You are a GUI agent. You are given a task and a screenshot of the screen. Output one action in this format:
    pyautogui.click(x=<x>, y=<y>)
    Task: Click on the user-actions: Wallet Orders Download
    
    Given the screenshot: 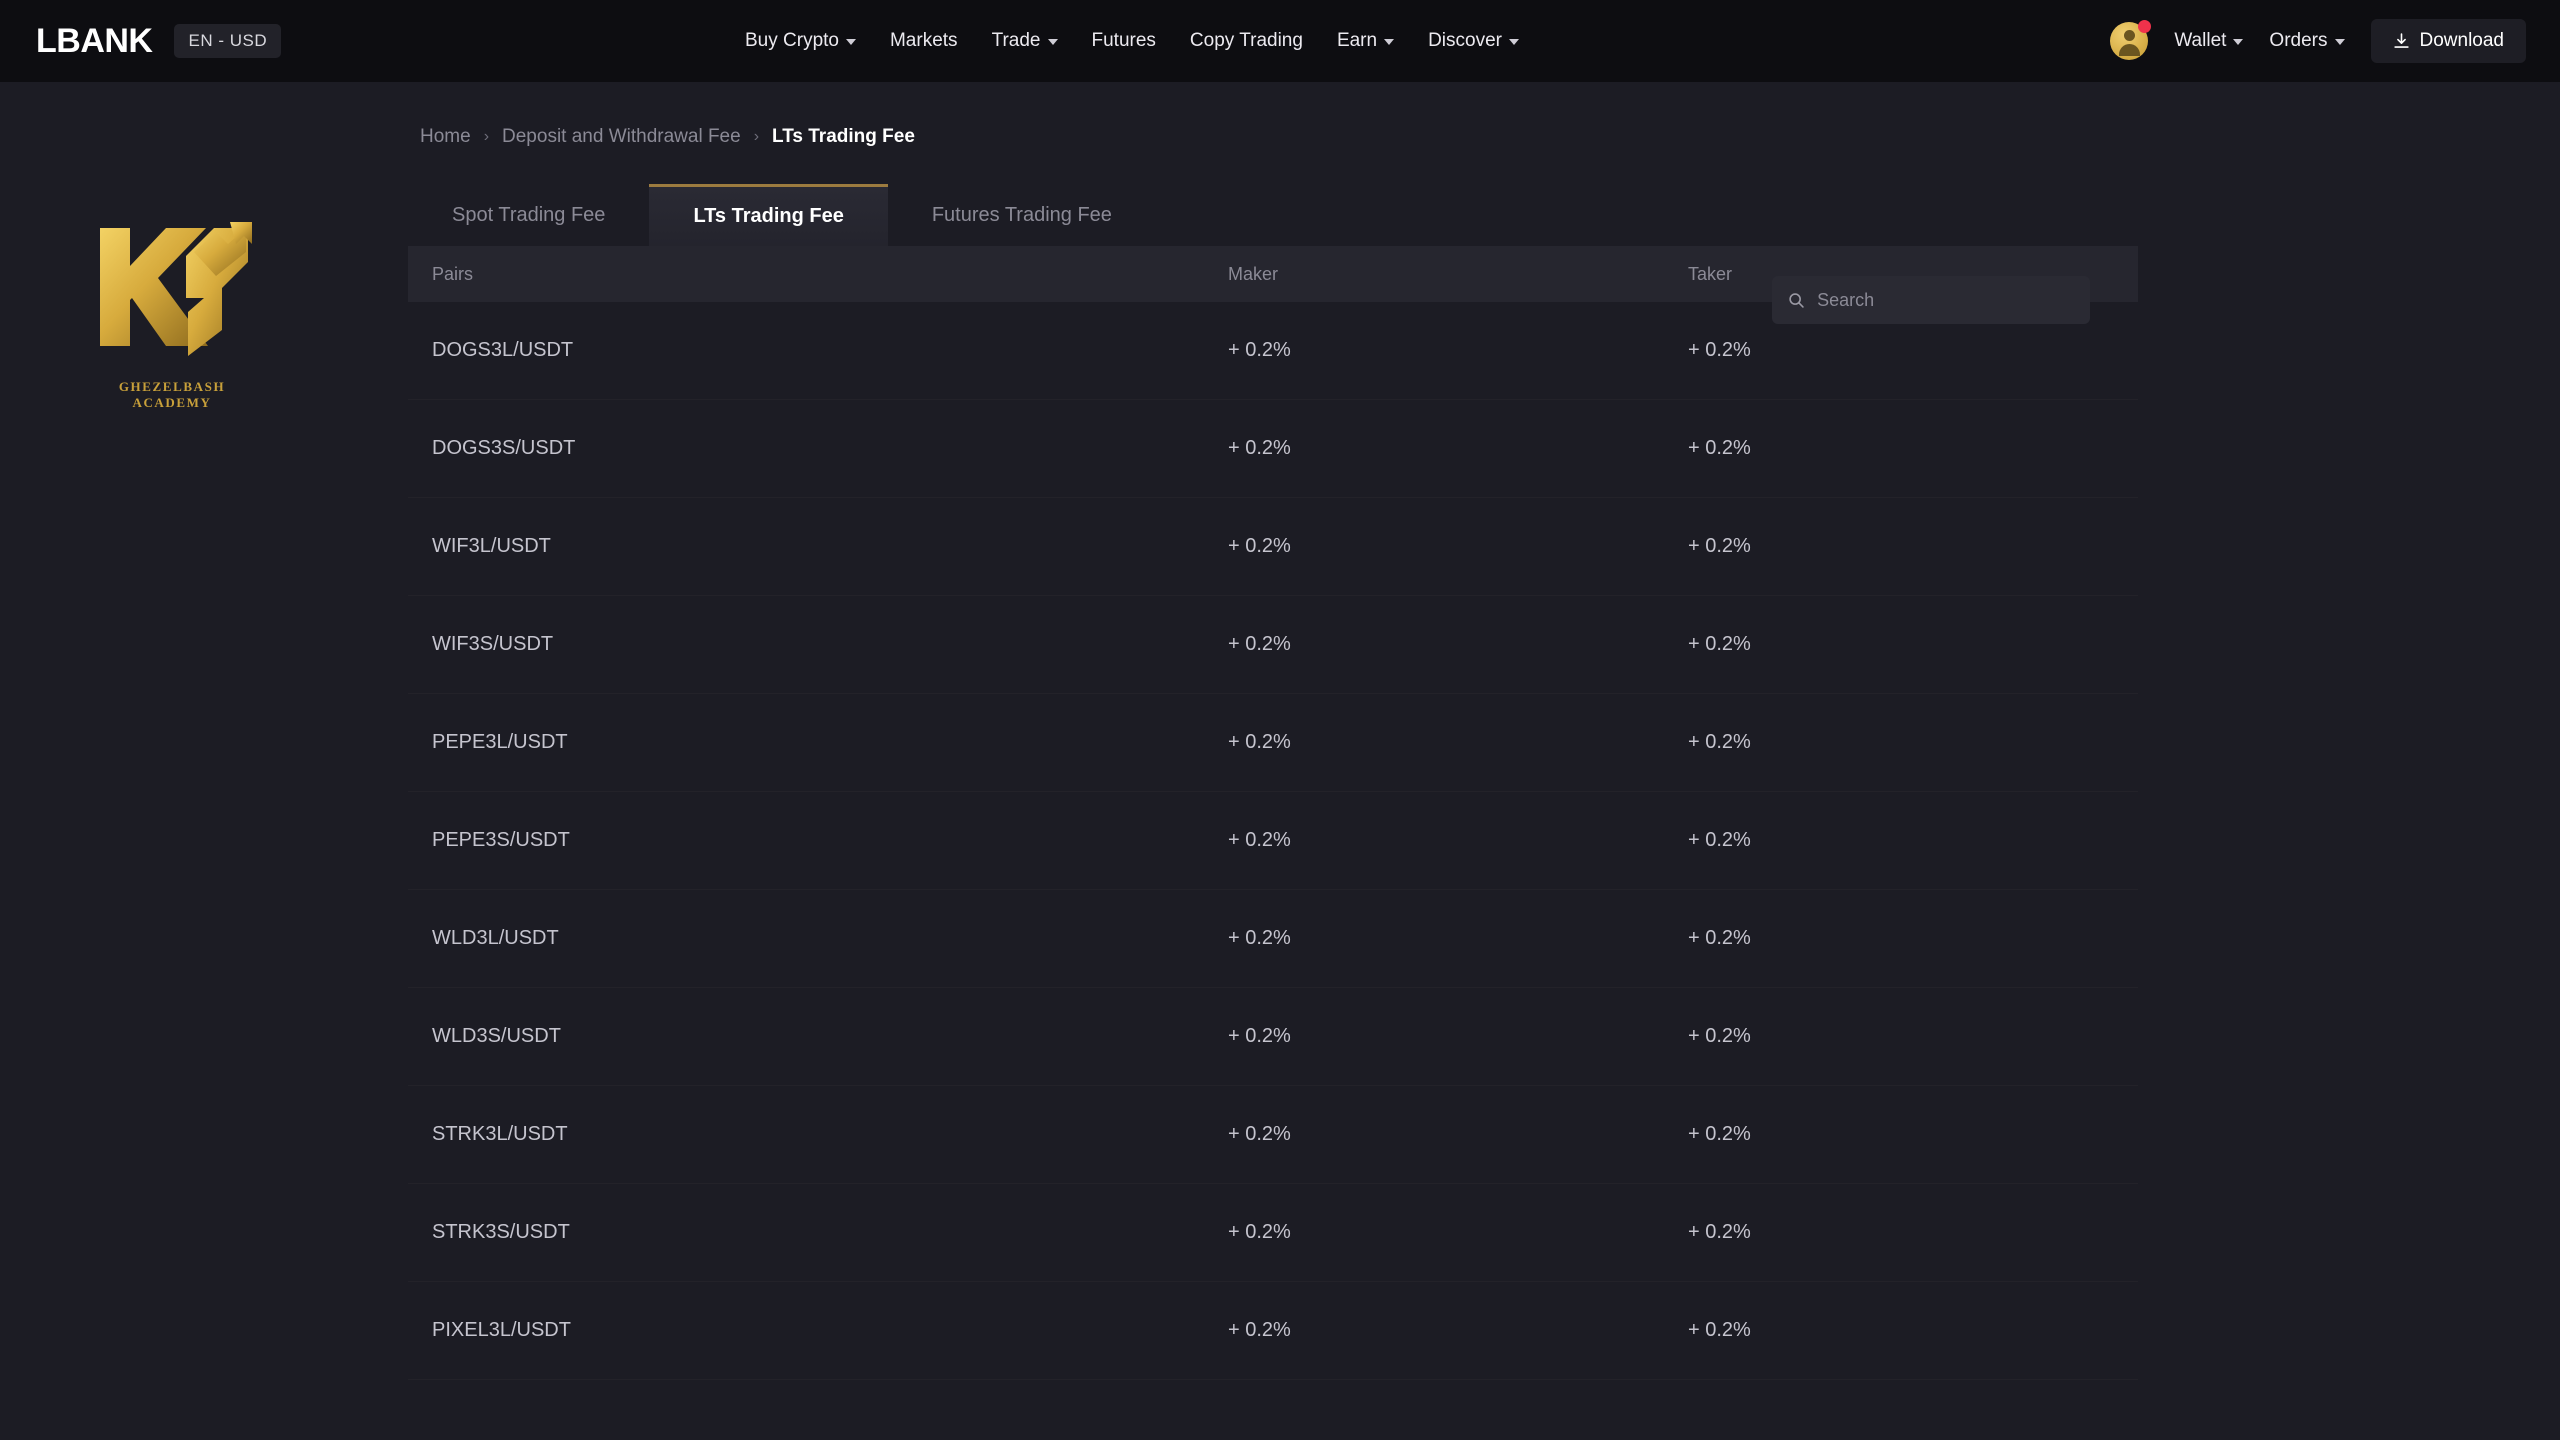 What is the action you would take?
    pyautogui.click(x=2318, y=41)
    